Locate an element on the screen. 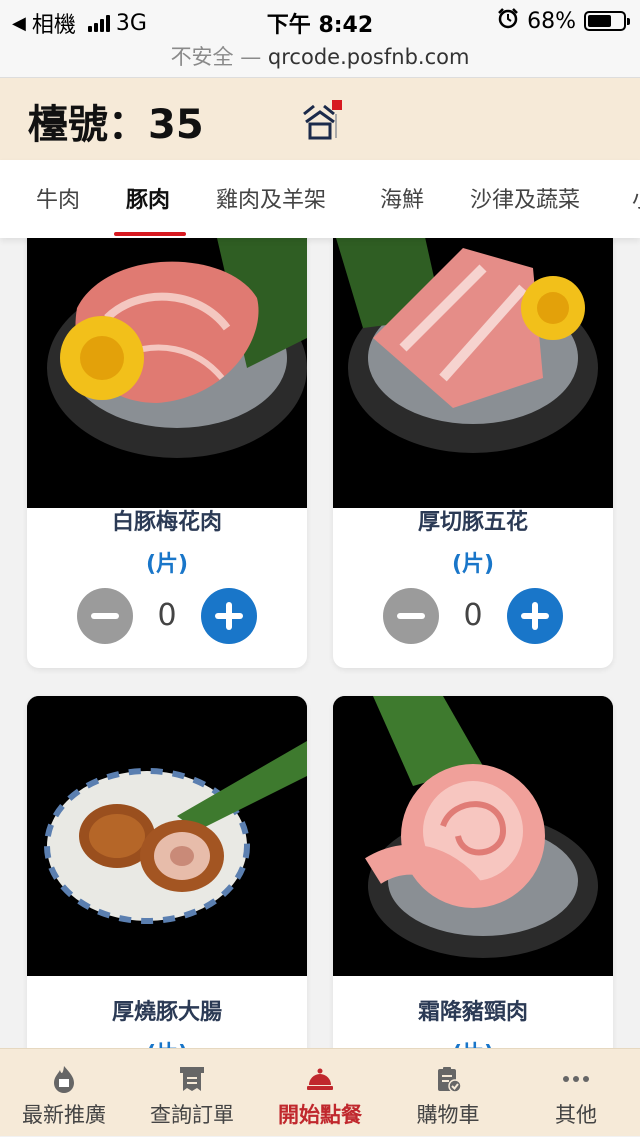 The image size is (640, 1137). nav-start-ordering: 開始點餐 is located at coordinates (320, 1093).